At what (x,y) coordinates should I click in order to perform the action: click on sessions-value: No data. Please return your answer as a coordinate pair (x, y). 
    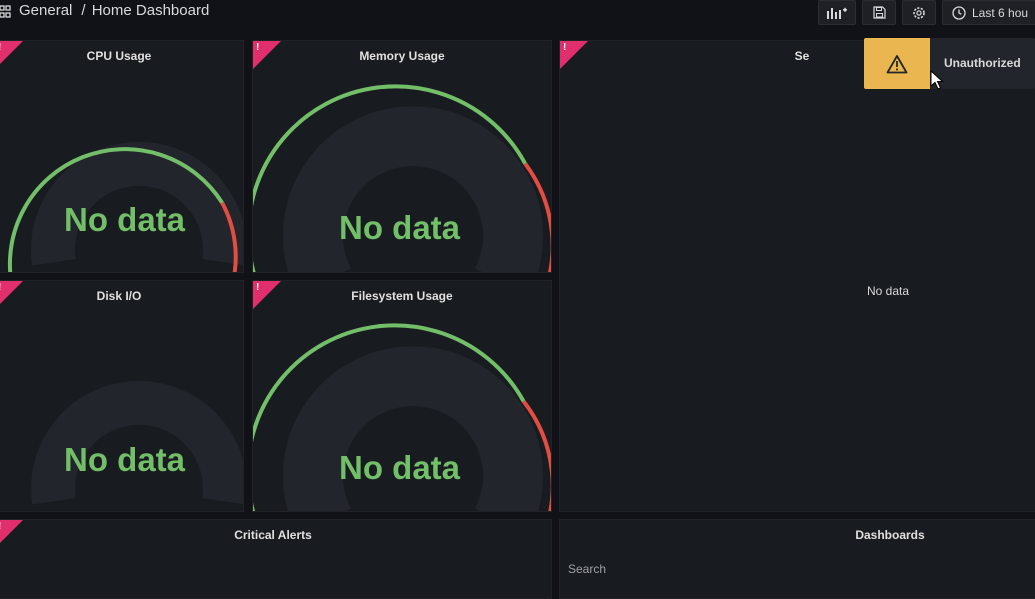
    Looking at the image, I should click on (888, 291).